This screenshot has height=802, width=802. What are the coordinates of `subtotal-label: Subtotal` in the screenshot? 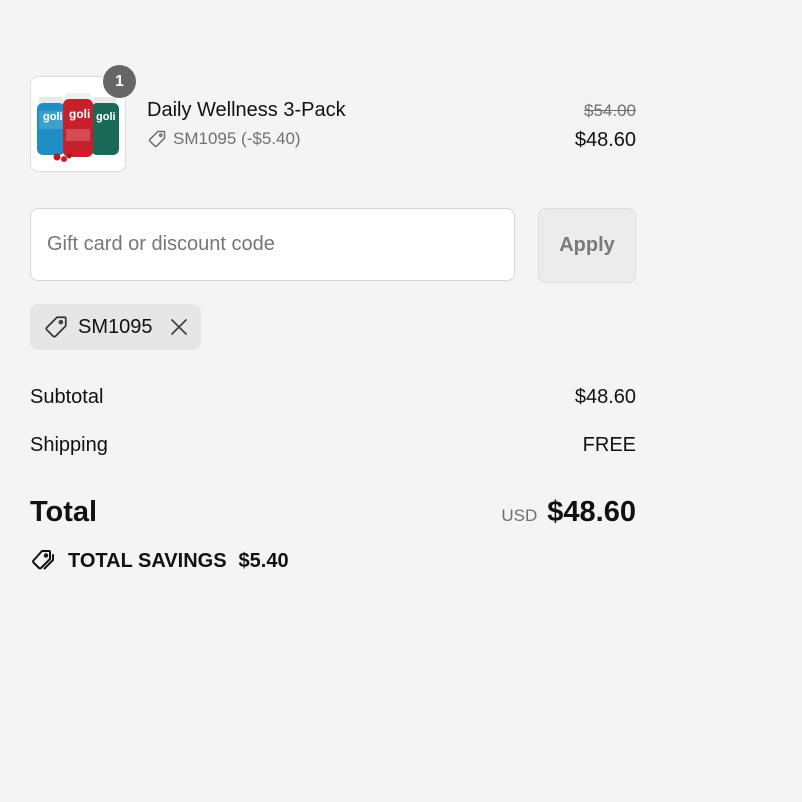 It's located at (67, 397).